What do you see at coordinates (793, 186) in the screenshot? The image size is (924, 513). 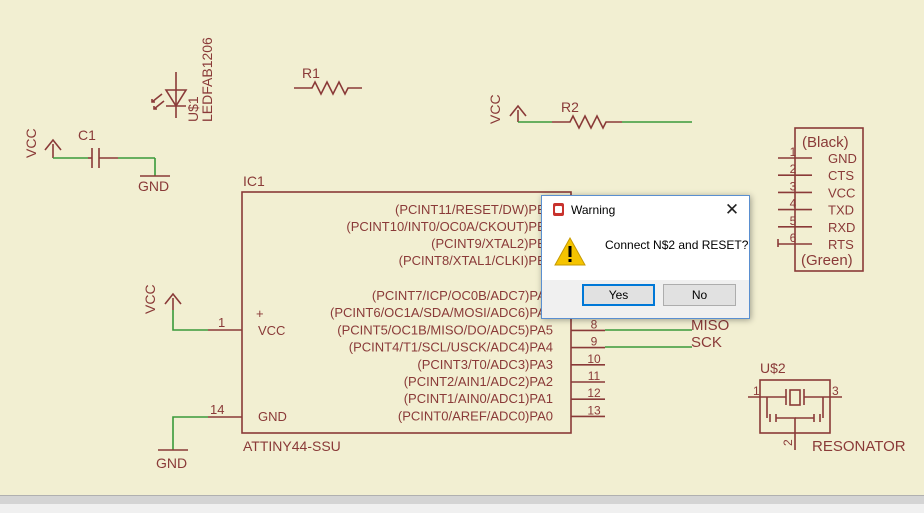 I see `ftdi-pin-num: 3` at bounding box center [793, 186].